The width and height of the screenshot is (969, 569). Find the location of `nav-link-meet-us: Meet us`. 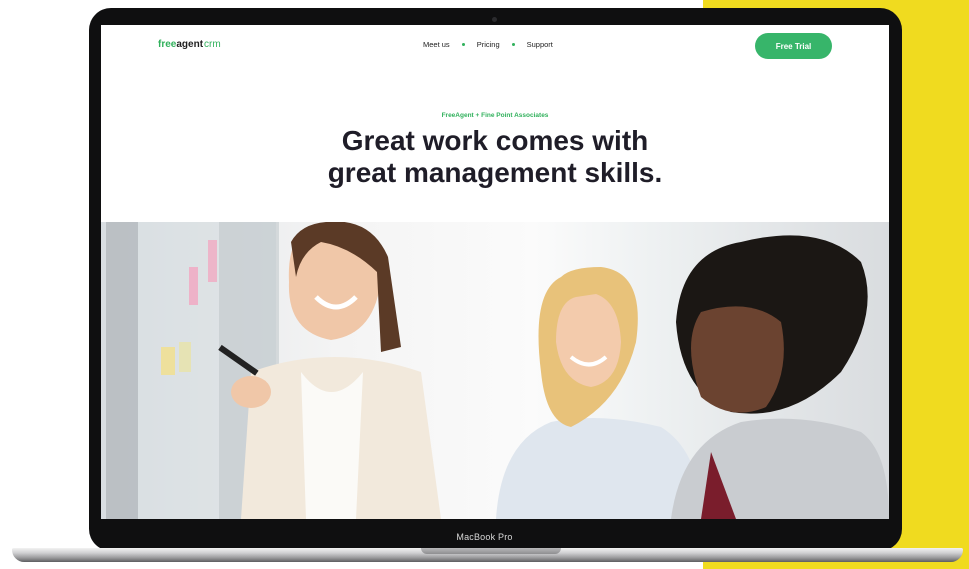

nav-link-meet-us: Meet us is located at coordinates (436, 44).